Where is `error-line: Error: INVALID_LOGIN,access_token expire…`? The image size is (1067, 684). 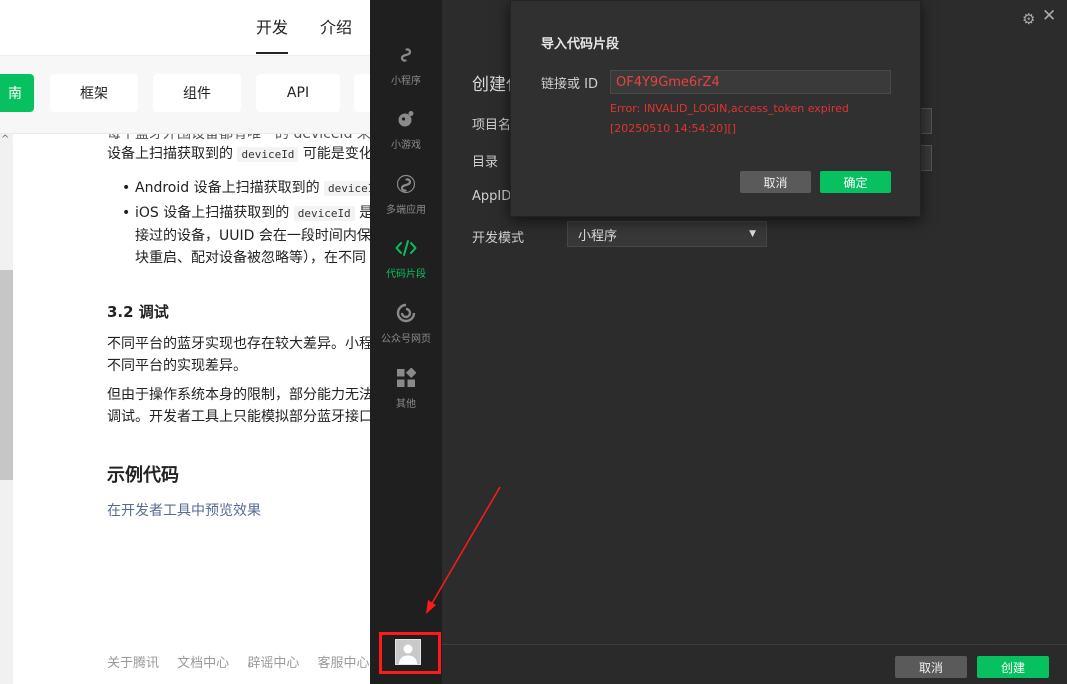 error-line: Error: INVALID_LOGIN,access_token expire… is located at coordinates (729, 108).